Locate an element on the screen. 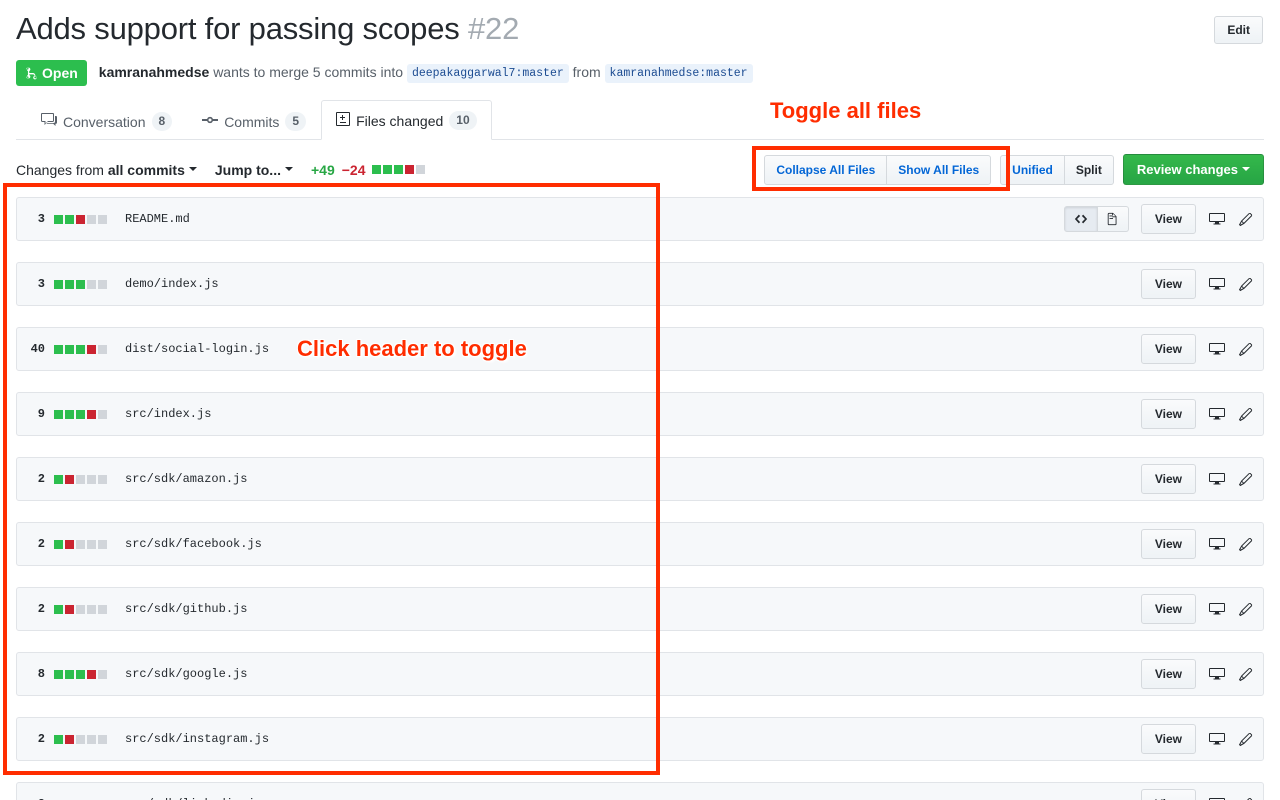 This screenshot has height=800, width=1280. file-header-row: 2 src/sdk/instagram.js View is located at coordinates (640, 739).